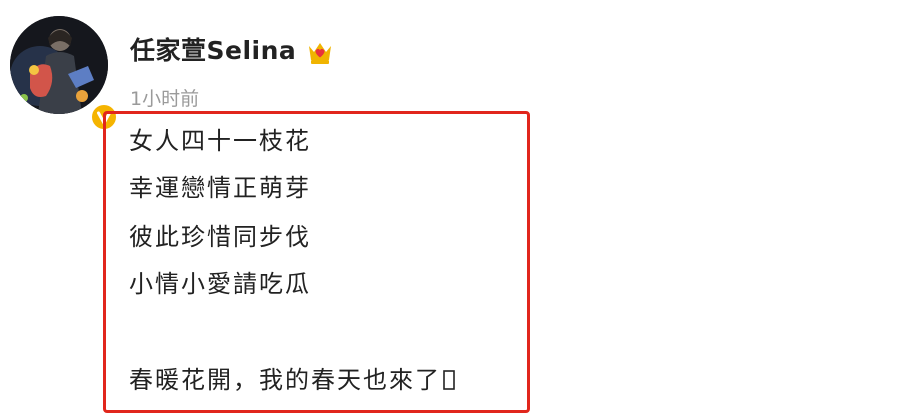  Describe the element at coordinates (285, 380) in the screenshot. I see `post-line-5-text: 春暖花開，我的春天也來了` at that location.